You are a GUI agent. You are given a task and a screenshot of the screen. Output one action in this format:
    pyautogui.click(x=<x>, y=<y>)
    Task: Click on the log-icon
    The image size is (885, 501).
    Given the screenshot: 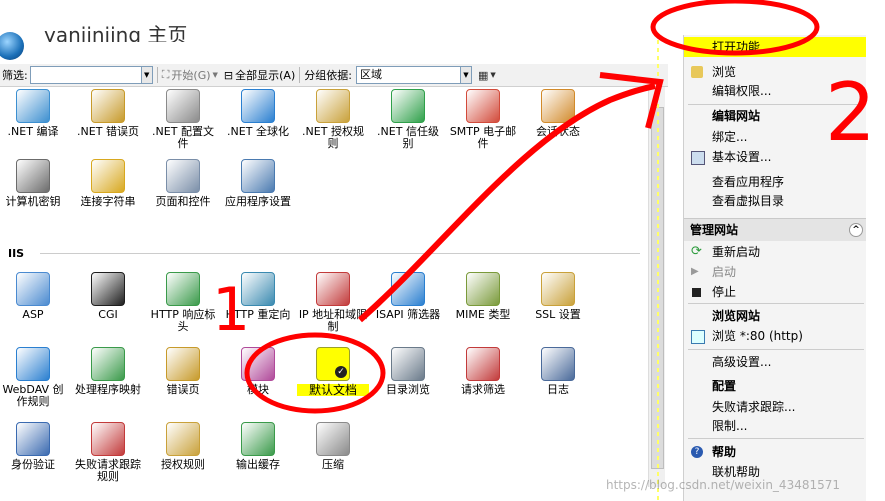 What is the action you would take?
    pyautogui.click(x=558, y=364)
    